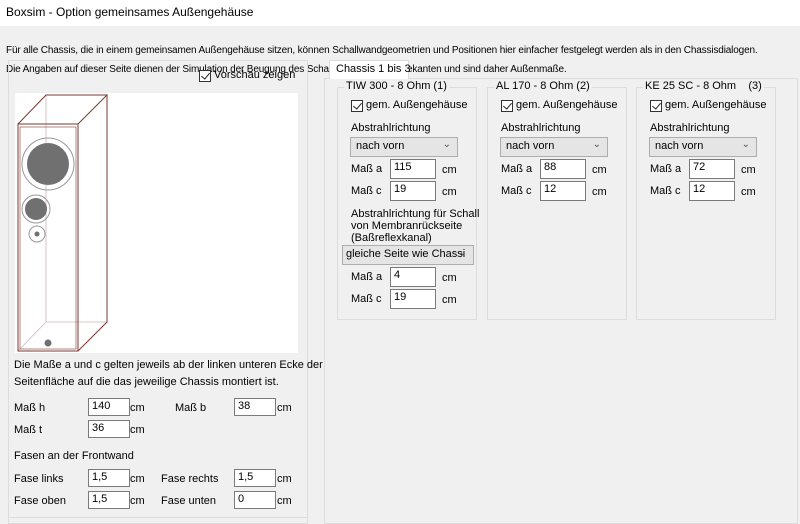  I want to click on chassis-title: KE 25 SC - 8 Ohm (3), so click(703, 86).